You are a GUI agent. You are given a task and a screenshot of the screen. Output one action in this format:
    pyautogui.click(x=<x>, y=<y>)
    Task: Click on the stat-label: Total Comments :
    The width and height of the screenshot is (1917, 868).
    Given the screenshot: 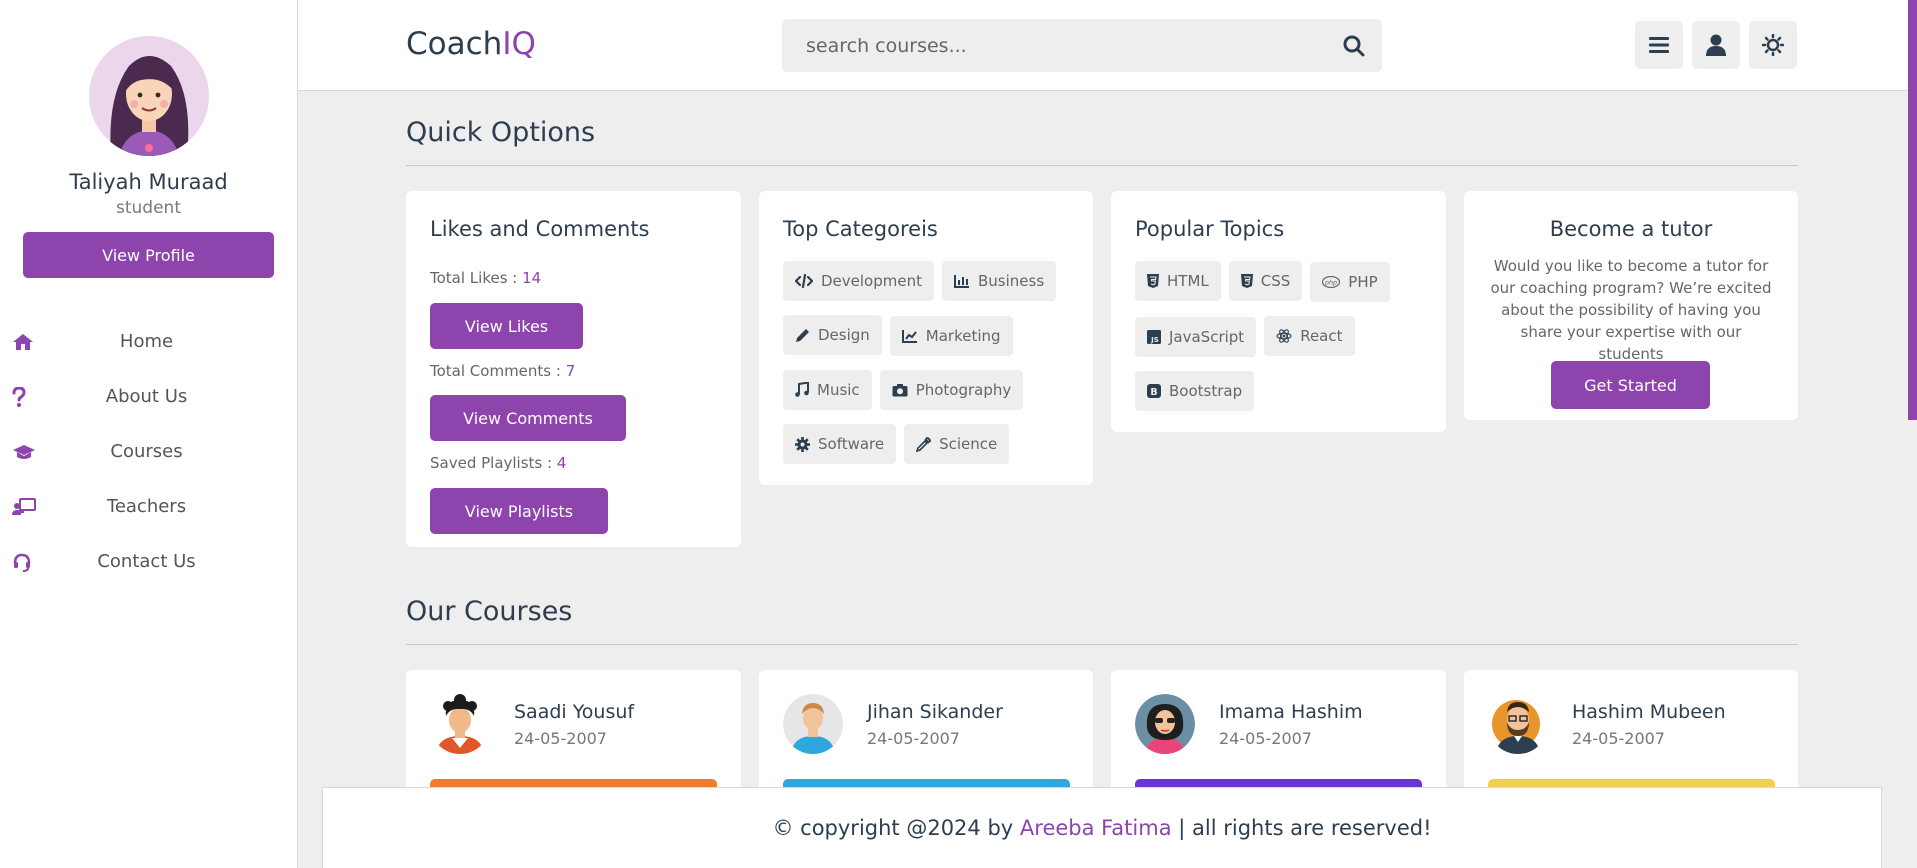 What is the action you would take?
    pyautogui.click(x=498, y=371)
    